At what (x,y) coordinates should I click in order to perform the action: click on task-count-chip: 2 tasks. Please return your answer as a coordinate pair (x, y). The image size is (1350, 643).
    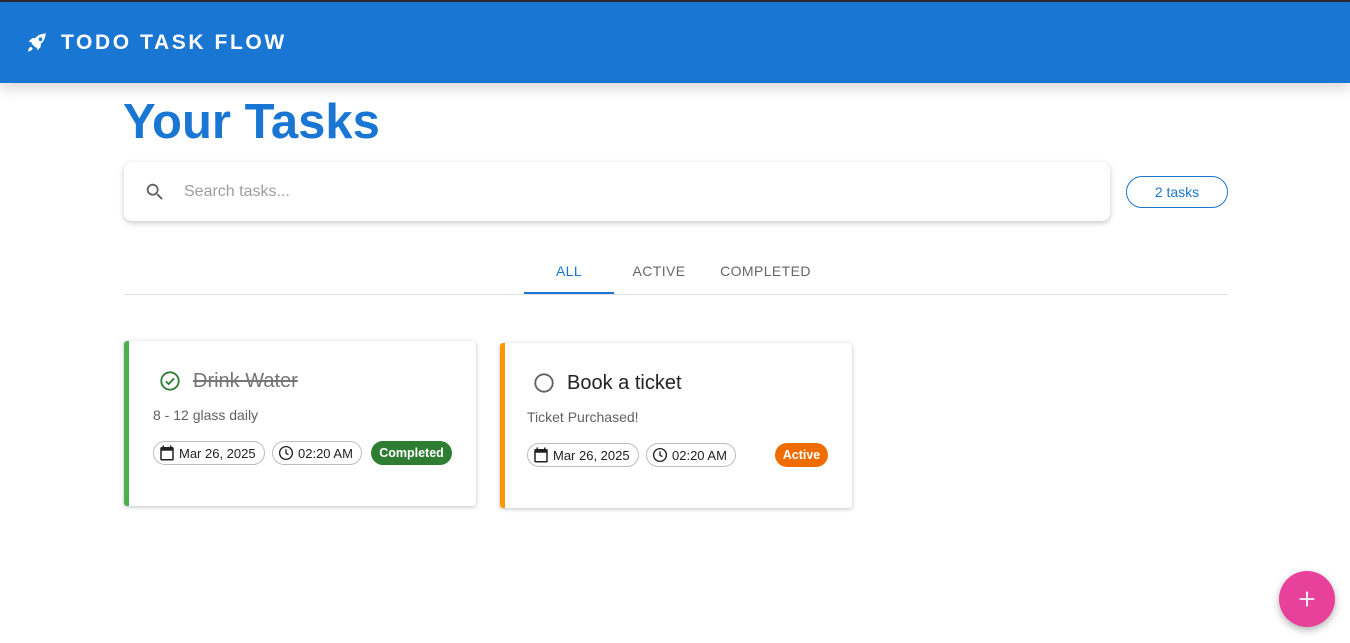
    Looking at the image, I should click on (1177, 192).